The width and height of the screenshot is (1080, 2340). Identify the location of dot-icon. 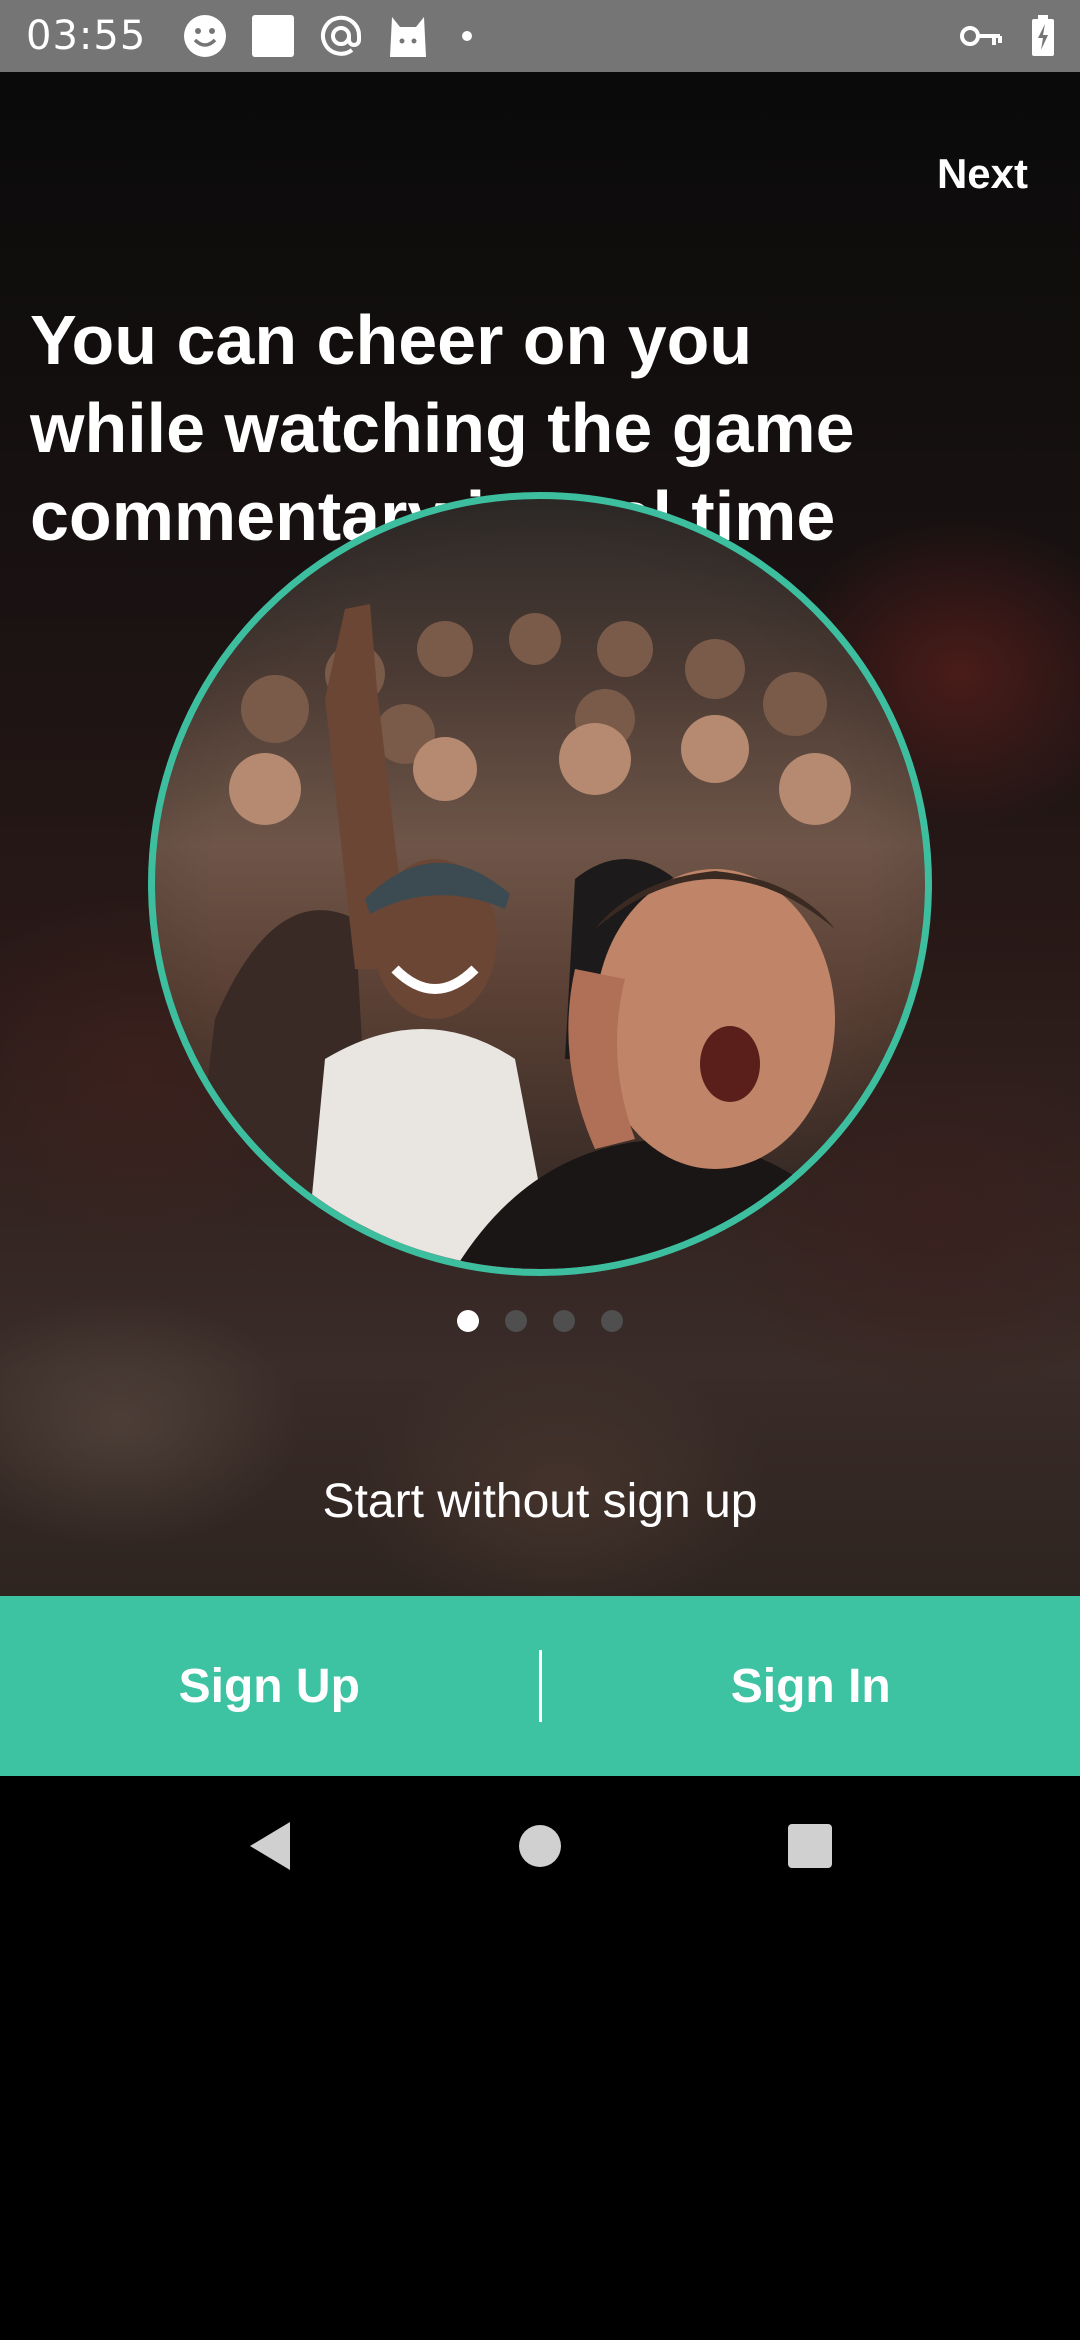
(467, 36).